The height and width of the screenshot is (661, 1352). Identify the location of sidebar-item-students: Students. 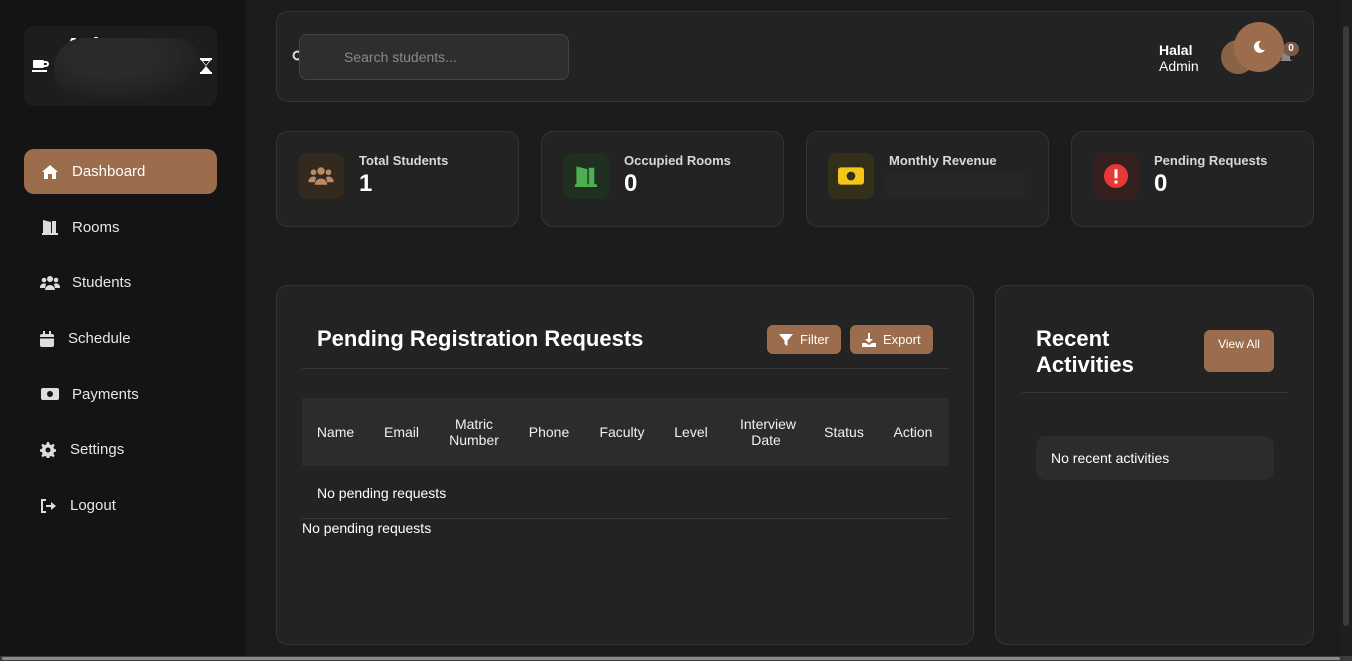
(120, 282).